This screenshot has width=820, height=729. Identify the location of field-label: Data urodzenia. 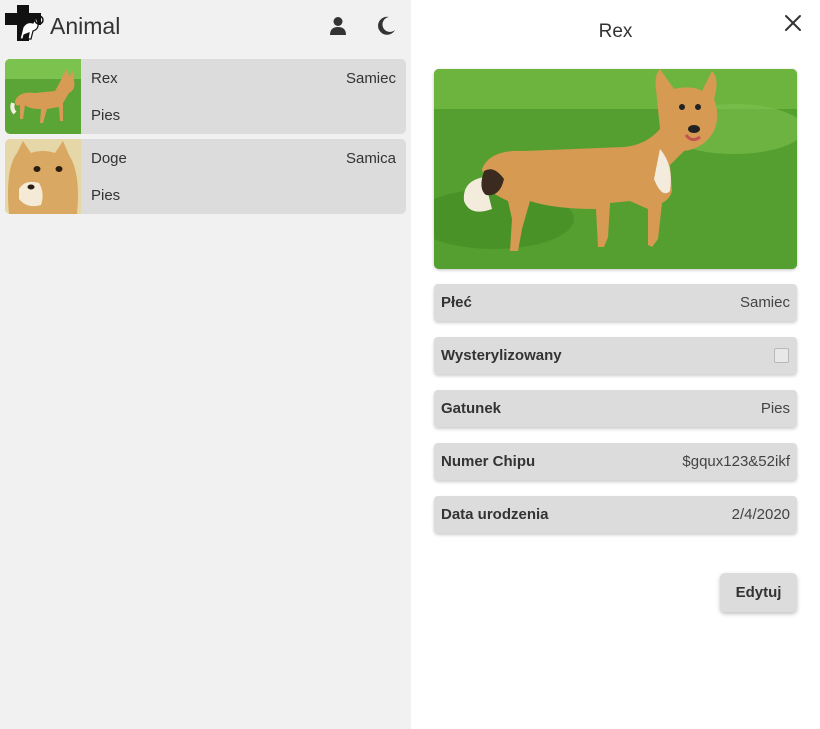
(495, 514).